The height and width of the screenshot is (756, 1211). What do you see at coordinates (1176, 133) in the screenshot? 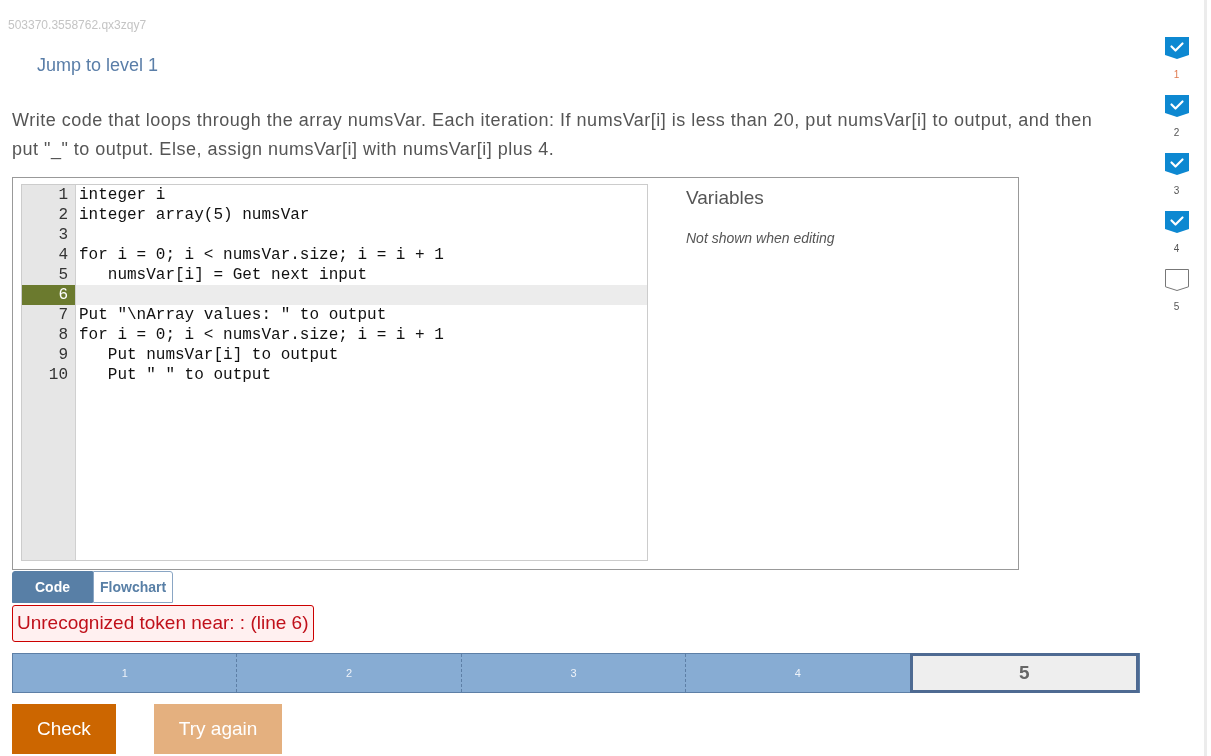
I see `level-number: 2` at bounding box center [1176, 133].